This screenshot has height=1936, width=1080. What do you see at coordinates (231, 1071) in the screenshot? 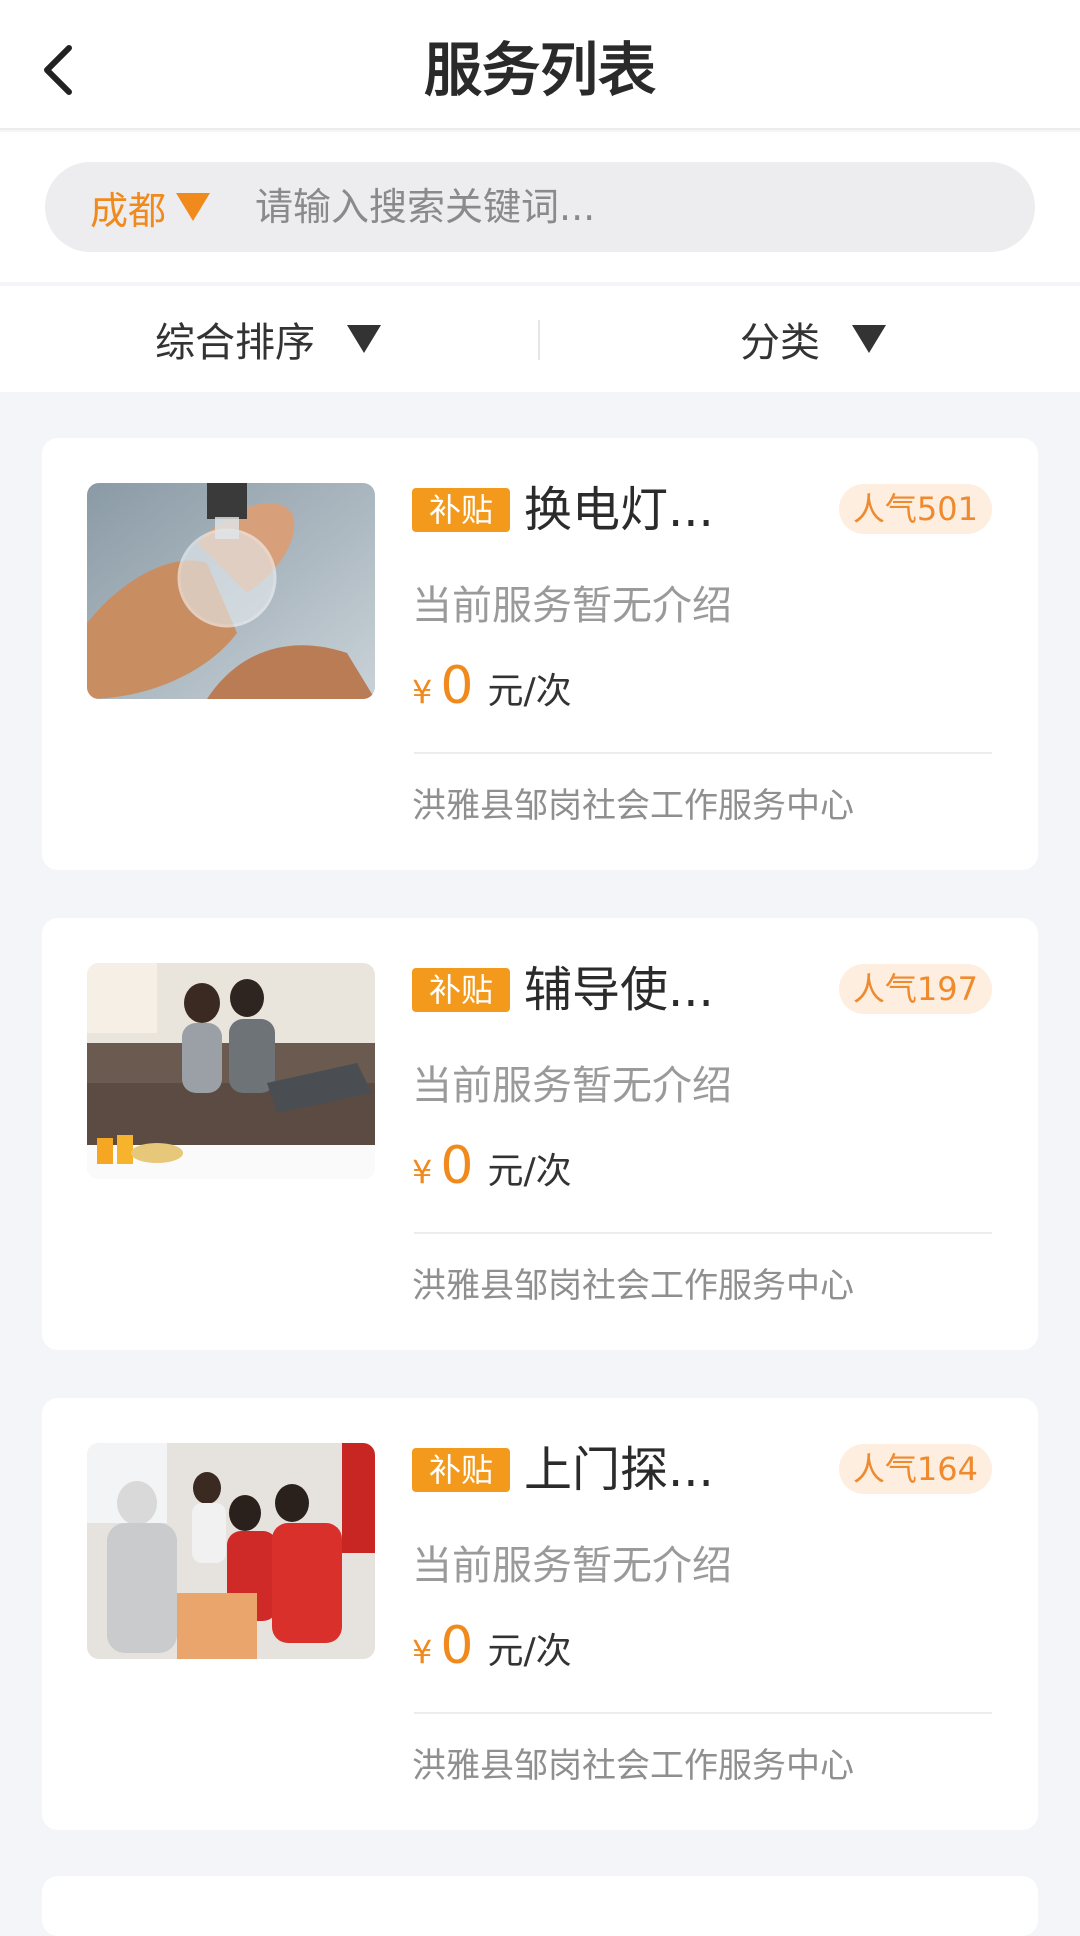
I see `service-thumbnail-couple` at bounding box center [231, 1071].